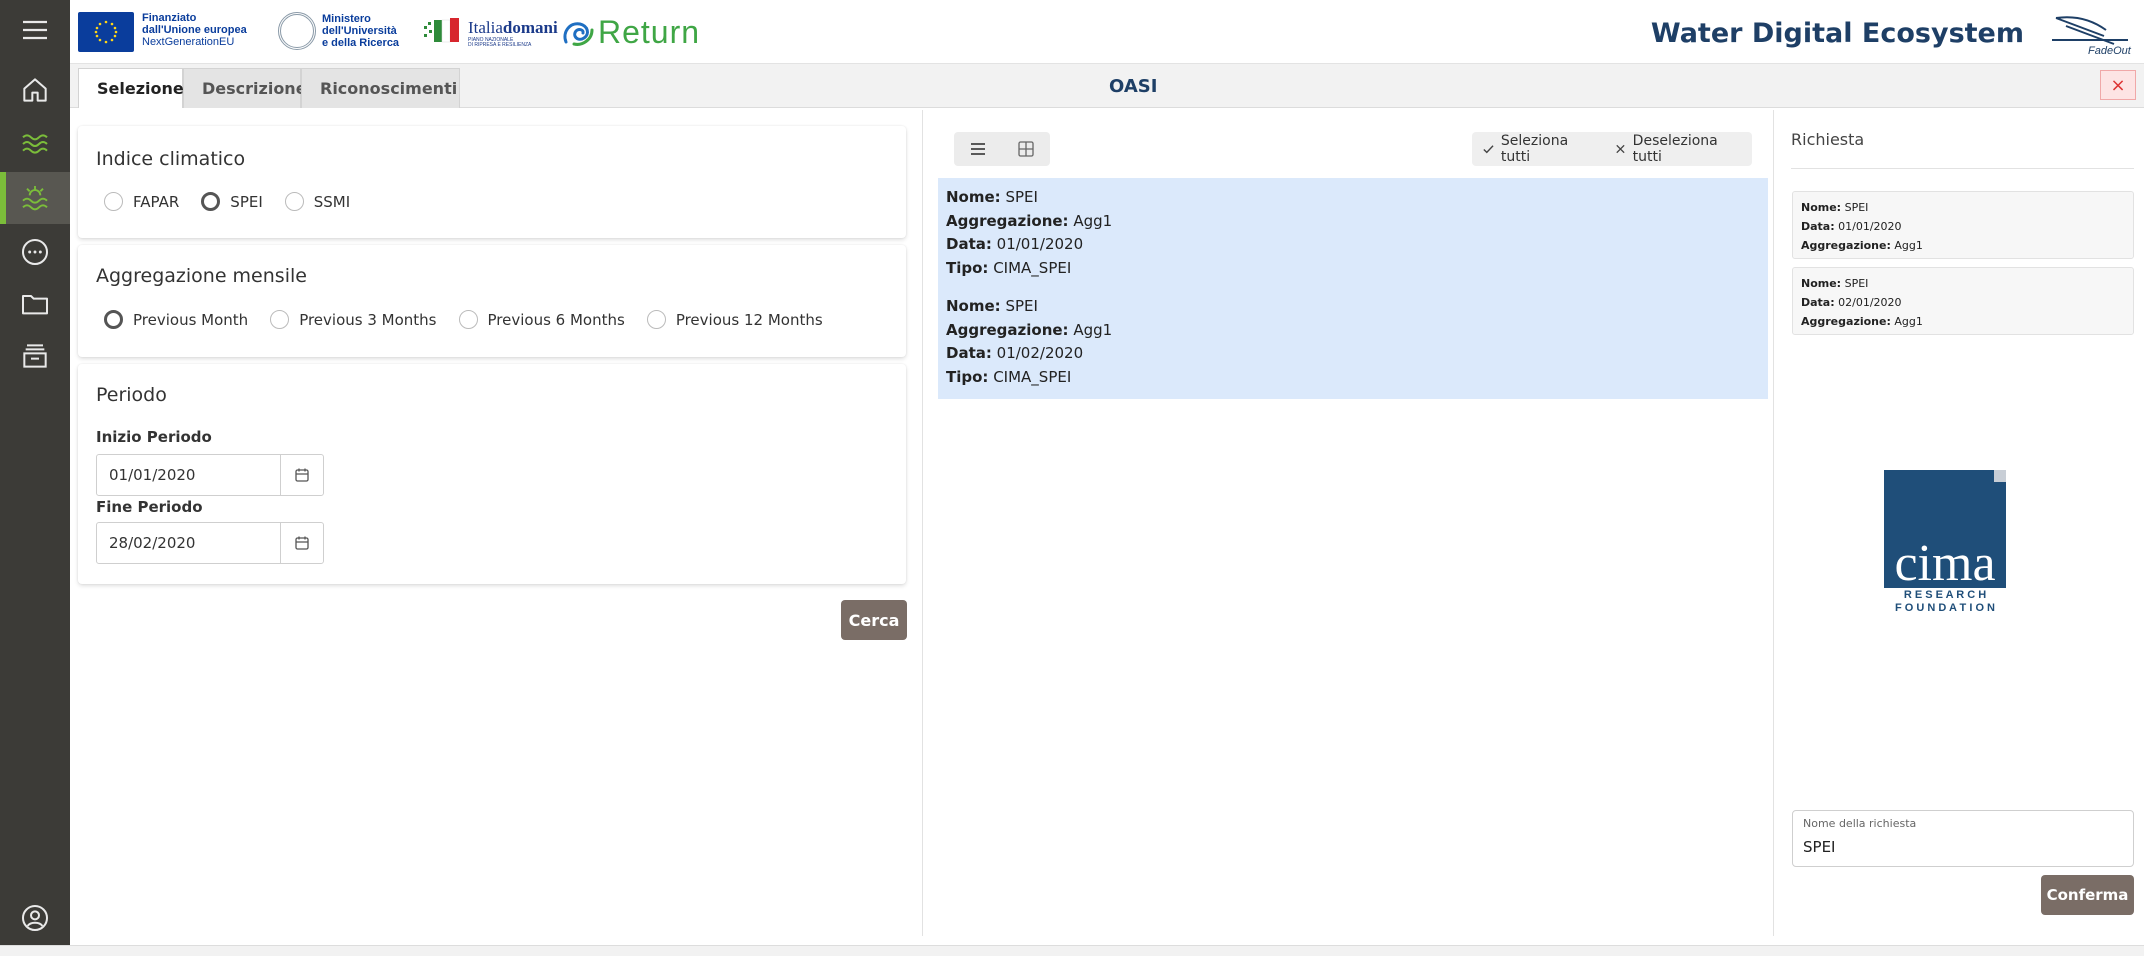 The width and height of the screenshot is (2144, 956). I want to click on result-nome: SPEI, so click(1021, 197).